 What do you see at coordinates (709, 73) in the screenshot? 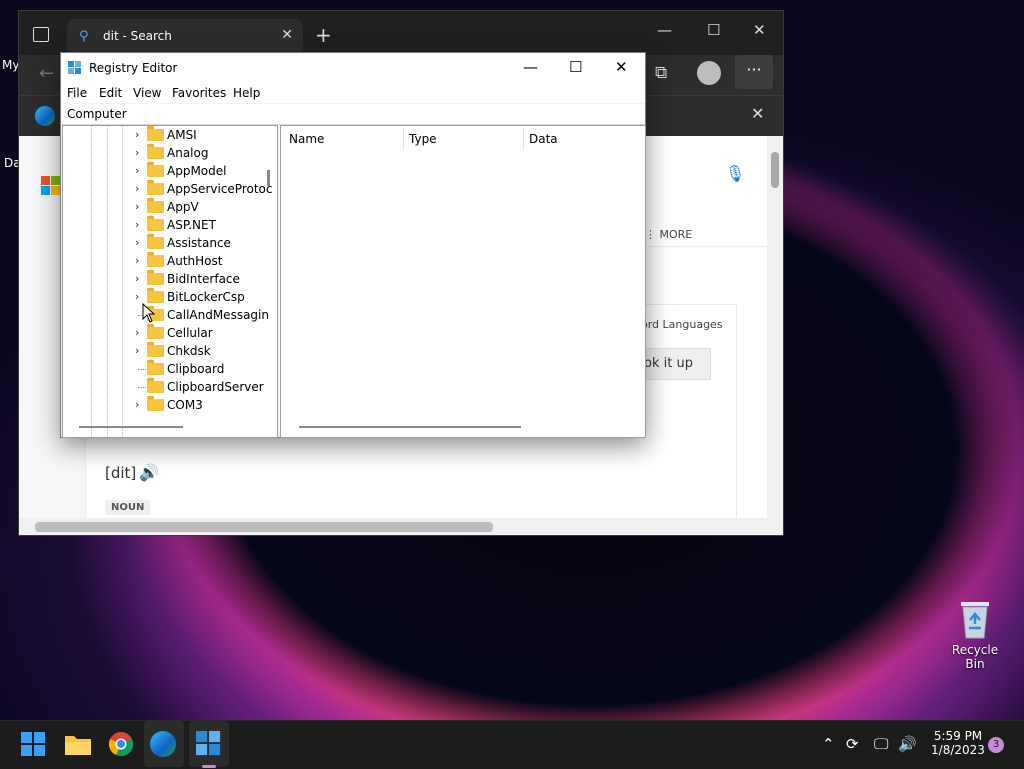
I see `profile-avatar-icon` at bounding box center [709, 73].